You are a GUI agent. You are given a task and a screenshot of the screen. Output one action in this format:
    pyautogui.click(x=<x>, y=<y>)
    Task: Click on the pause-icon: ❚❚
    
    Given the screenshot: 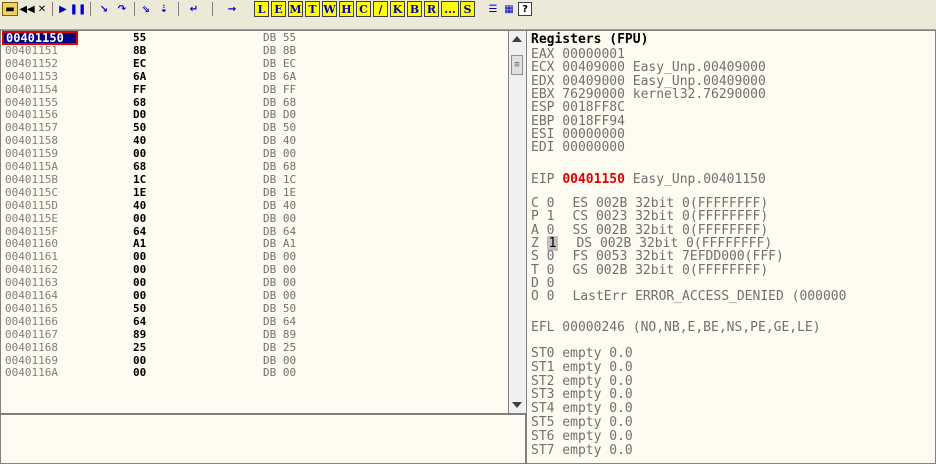 What is the action you would take?
    pyautogui.click(x=78, y=9)
    